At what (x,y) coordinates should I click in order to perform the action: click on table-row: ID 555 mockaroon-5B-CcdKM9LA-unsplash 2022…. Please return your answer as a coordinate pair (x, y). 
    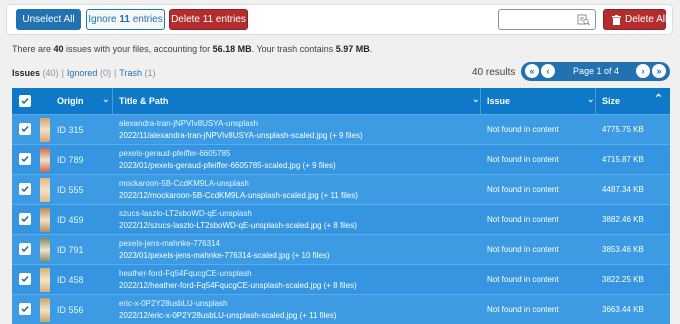
    Looking at the image, I should click on (341, 189).